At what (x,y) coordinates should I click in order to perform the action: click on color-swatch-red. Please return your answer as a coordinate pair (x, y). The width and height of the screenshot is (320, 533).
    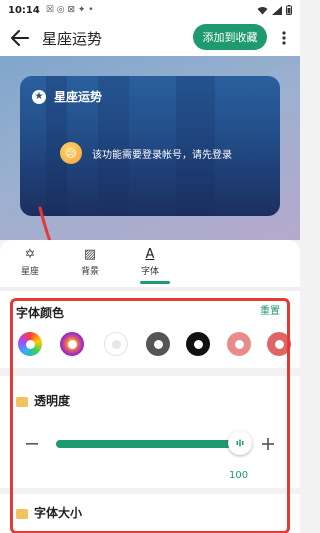
    Looking at the image, I should click on (279, 344).